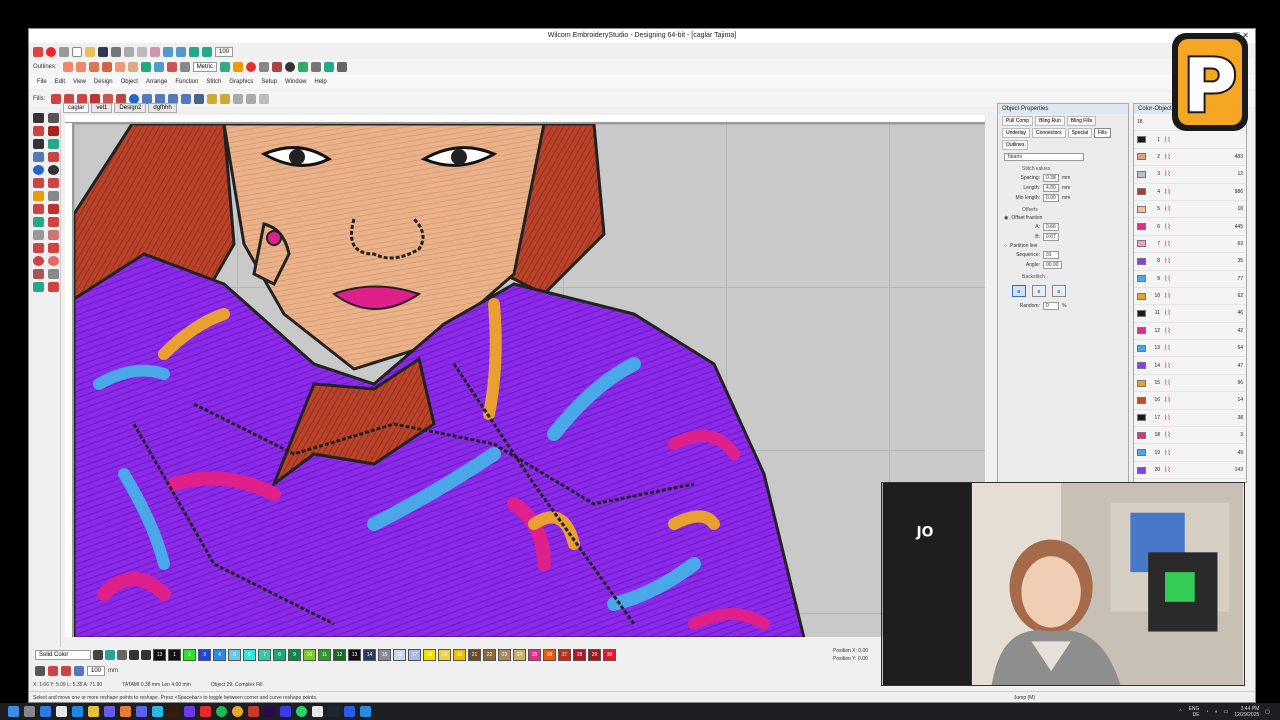 Image resolution: width=1280 pixels, height=720 pixels. What do you see at coordinates (429, 655) in the screenshot?
I see `palette-swatch: 18` at bounding box center [429, 655].